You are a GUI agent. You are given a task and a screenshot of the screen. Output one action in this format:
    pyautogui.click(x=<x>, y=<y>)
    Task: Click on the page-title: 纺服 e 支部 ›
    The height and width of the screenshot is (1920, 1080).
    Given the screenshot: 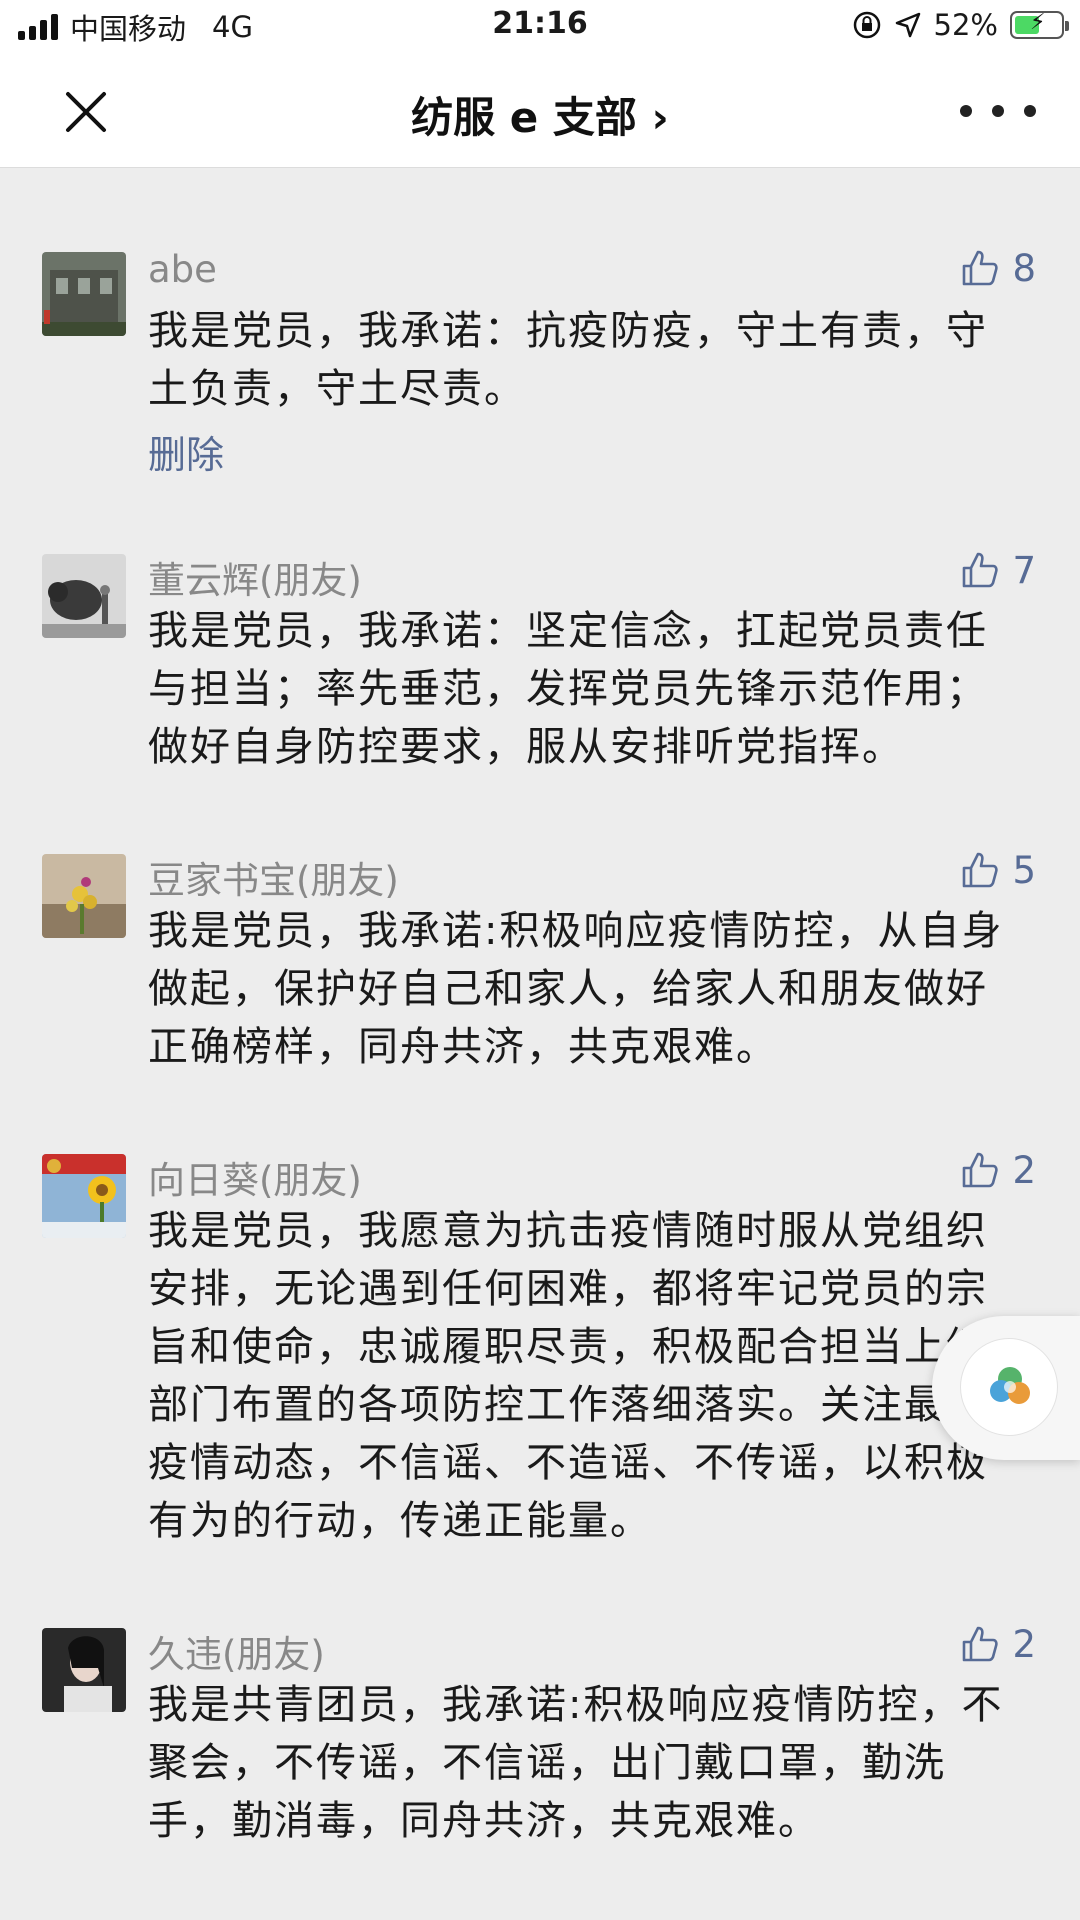 What is the action you would take?
    pyautogui.click(x=540, y=114)
    